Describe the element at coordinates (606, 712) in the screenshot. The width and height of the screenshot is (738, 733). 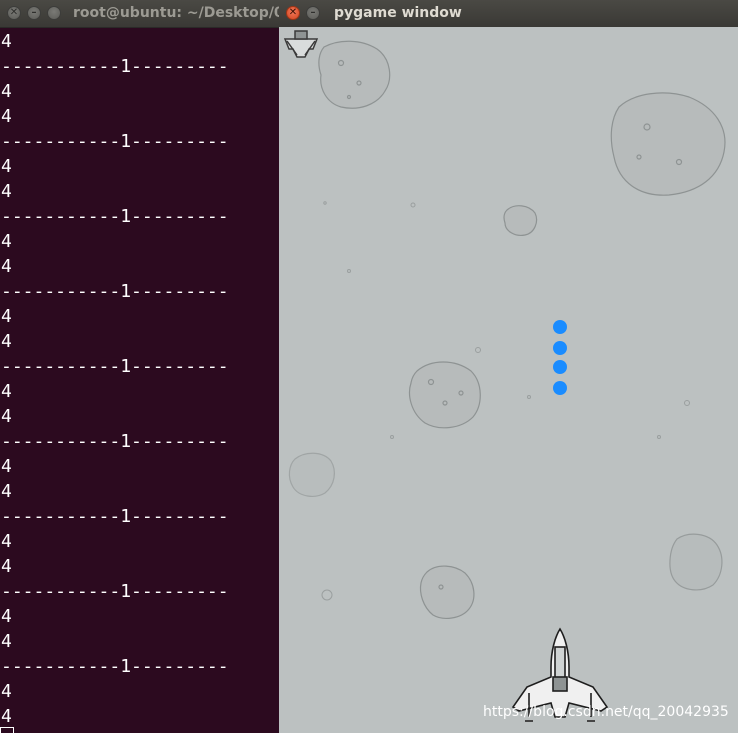
I see `watermark-text: https://blog.csdn.net/qq_20042935` at that location.